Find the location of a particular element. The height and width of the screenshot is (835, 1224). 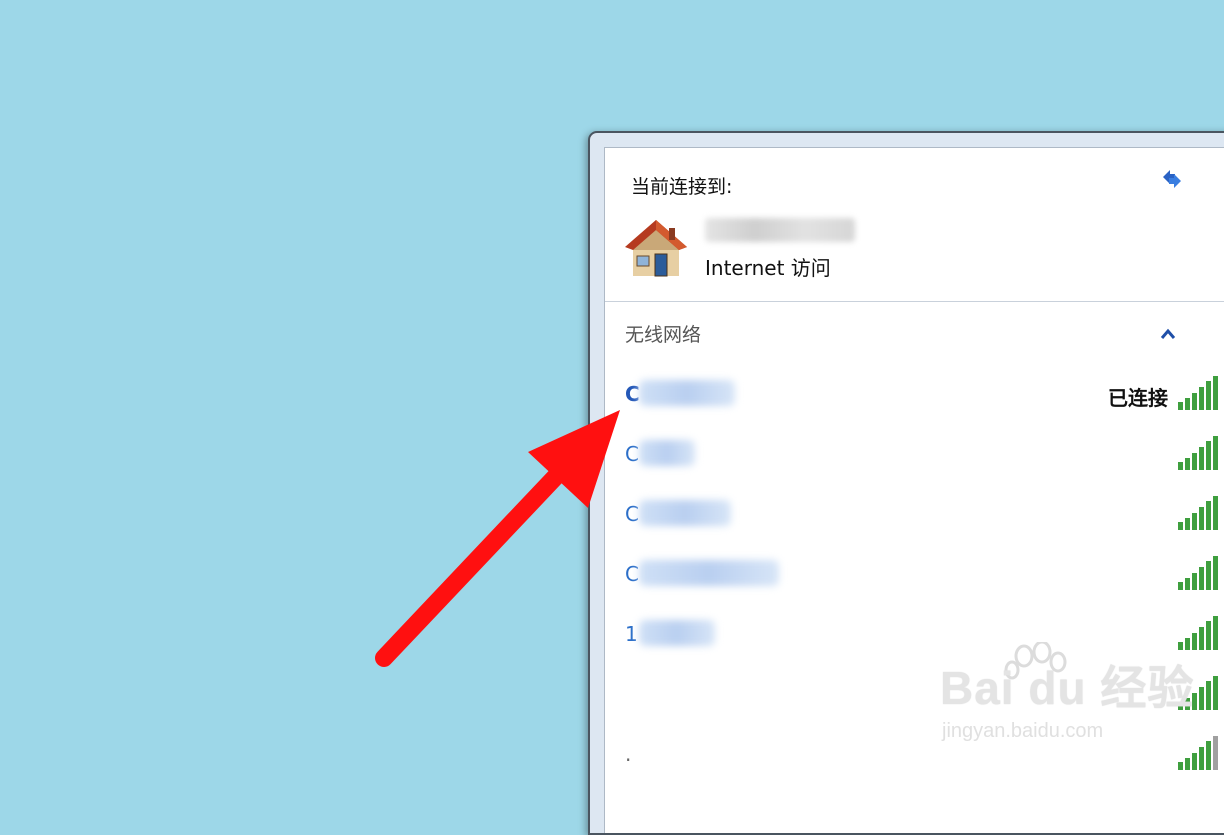

chevron-up-icon is located at coordinates (1168, 334).